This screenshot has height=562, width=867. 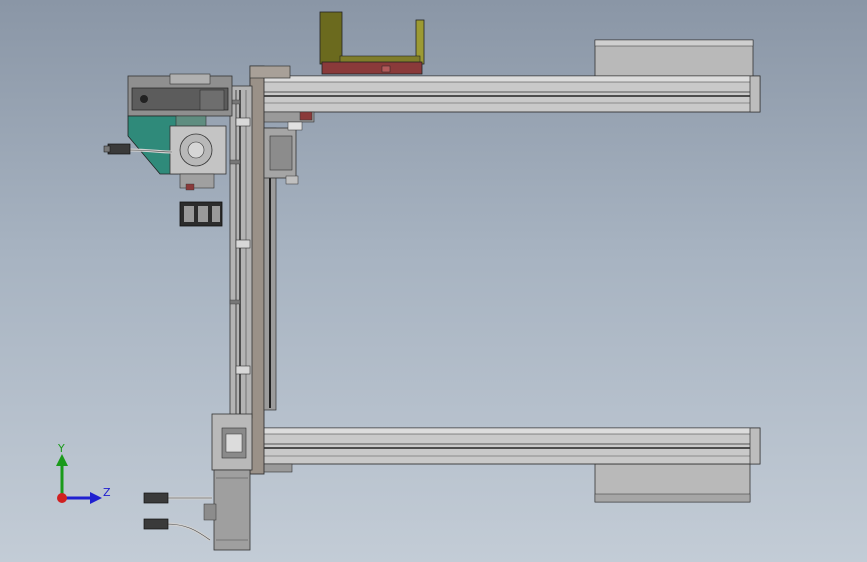 I want to click on lower-cables, so click(x=177, y=517).